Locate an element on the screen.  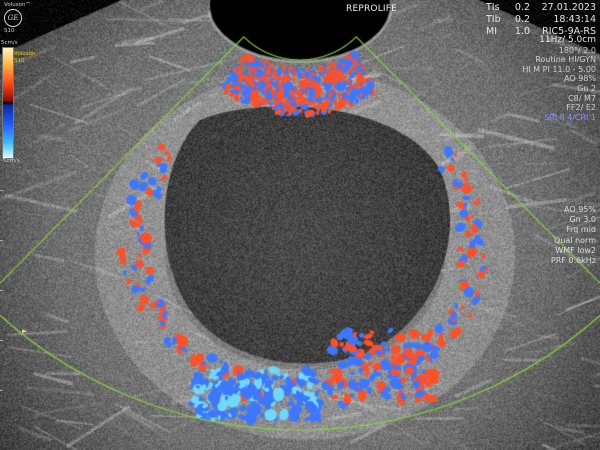
param-line: 11Hz/ 5.0cm is located at coordinates (567, 40).